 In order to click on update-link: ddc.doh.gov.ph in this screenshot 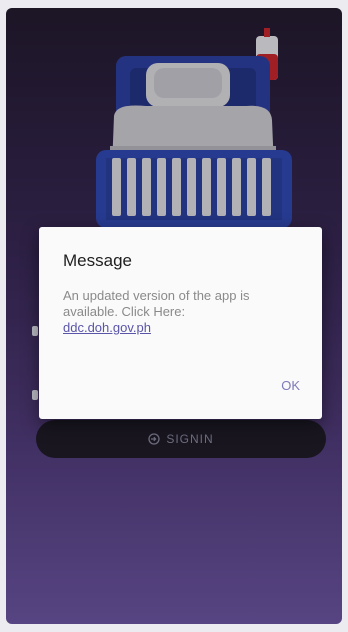, I will do `click(183, 328)`.